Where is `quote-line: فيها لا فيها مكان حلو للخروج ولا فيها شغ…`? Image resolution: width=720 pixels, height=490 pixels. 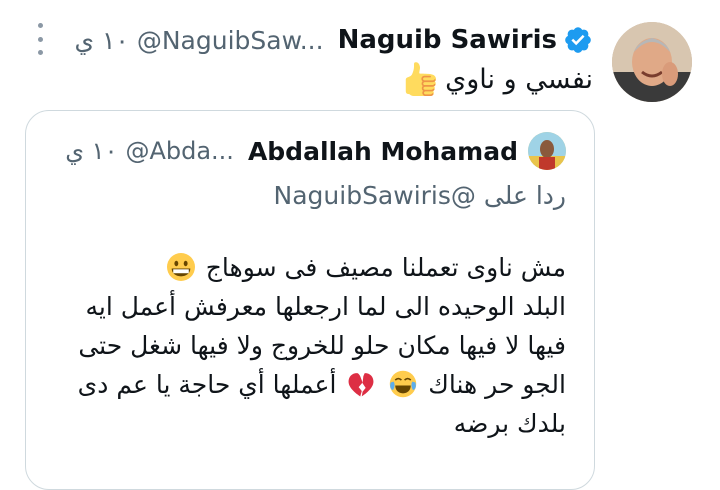
quote-line: فيها لا فيها مكان حلو للخروج ولا فيها شغ… is located at coordinates (306, 345).